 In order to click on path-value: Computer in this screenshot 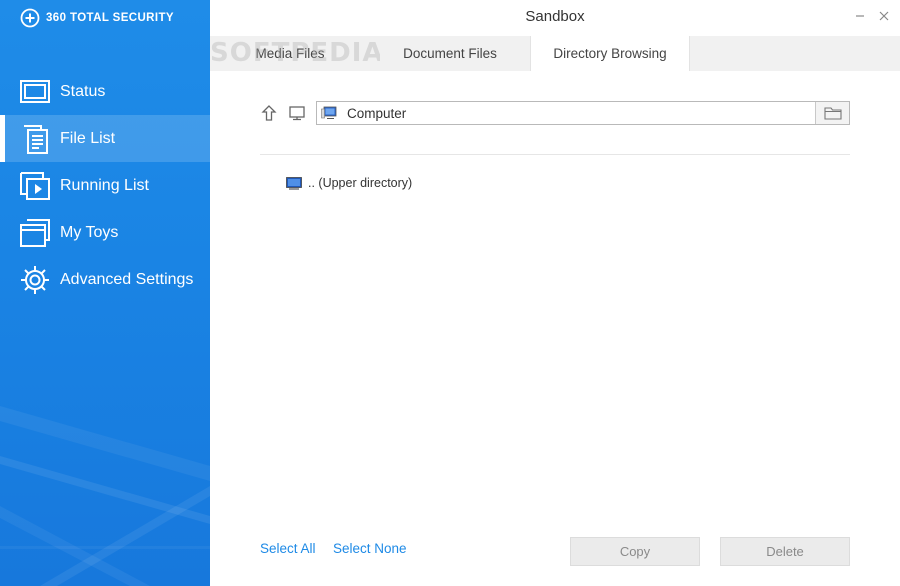, I will do `click(377, 113)`.